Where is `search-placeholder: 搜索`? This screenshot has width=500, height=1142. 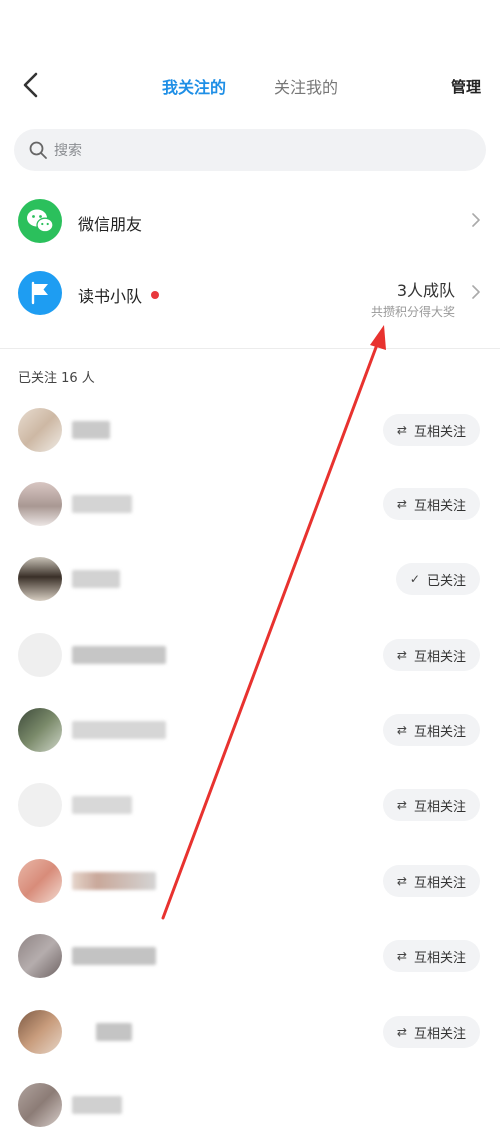
search-placeholder: 搜索 is located at coordinates (68, 151).